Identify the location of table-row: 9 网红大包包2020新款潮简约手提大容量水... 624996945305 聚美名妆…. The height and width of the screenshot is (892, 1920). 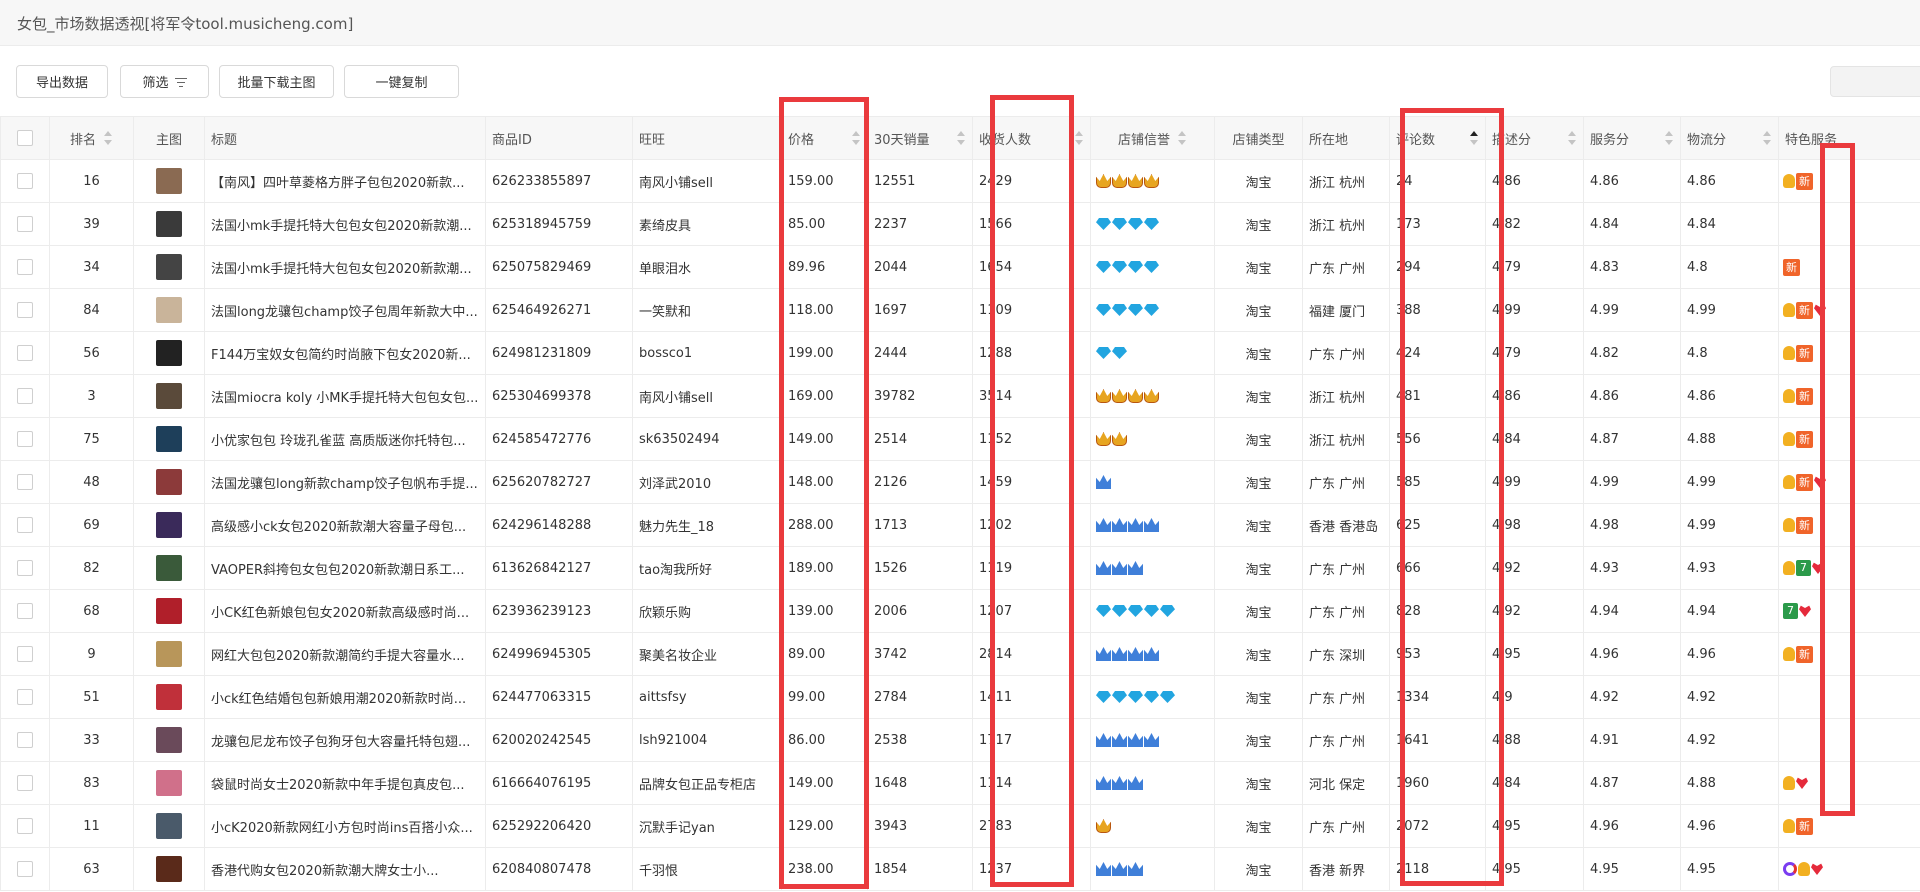
(960, 654).